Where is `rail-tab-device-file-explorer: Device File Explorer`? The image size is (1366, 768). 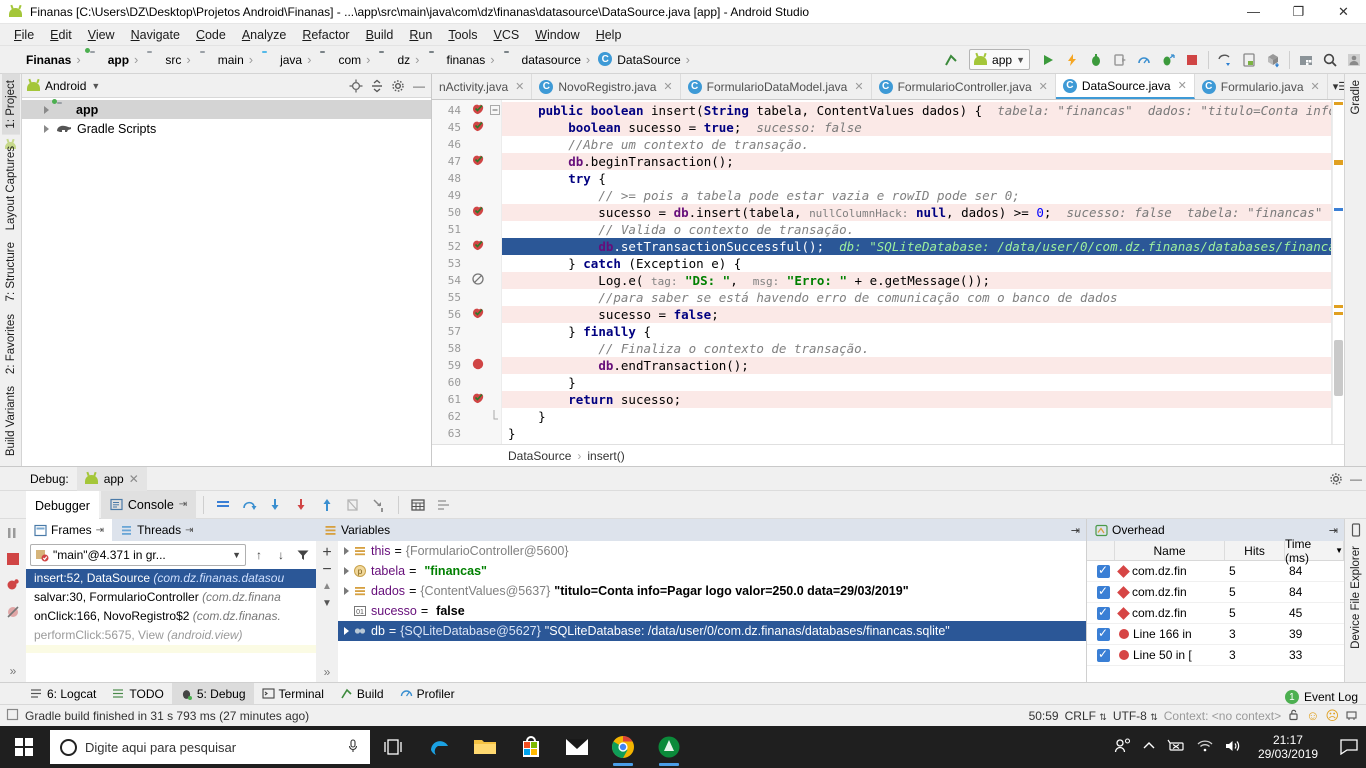
rail-tab-device-file-explorer: Device File Explorer is located at coordinates (1356, 597).